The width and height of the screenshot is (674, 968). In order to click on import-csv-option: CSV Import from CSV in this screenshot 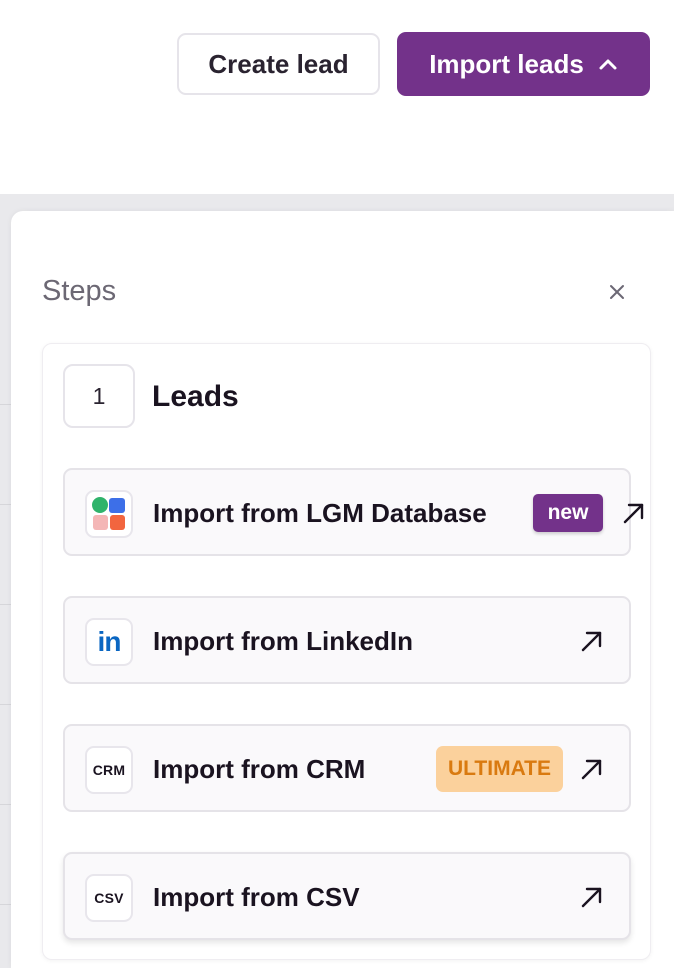, I will do `click(347, 896)`.